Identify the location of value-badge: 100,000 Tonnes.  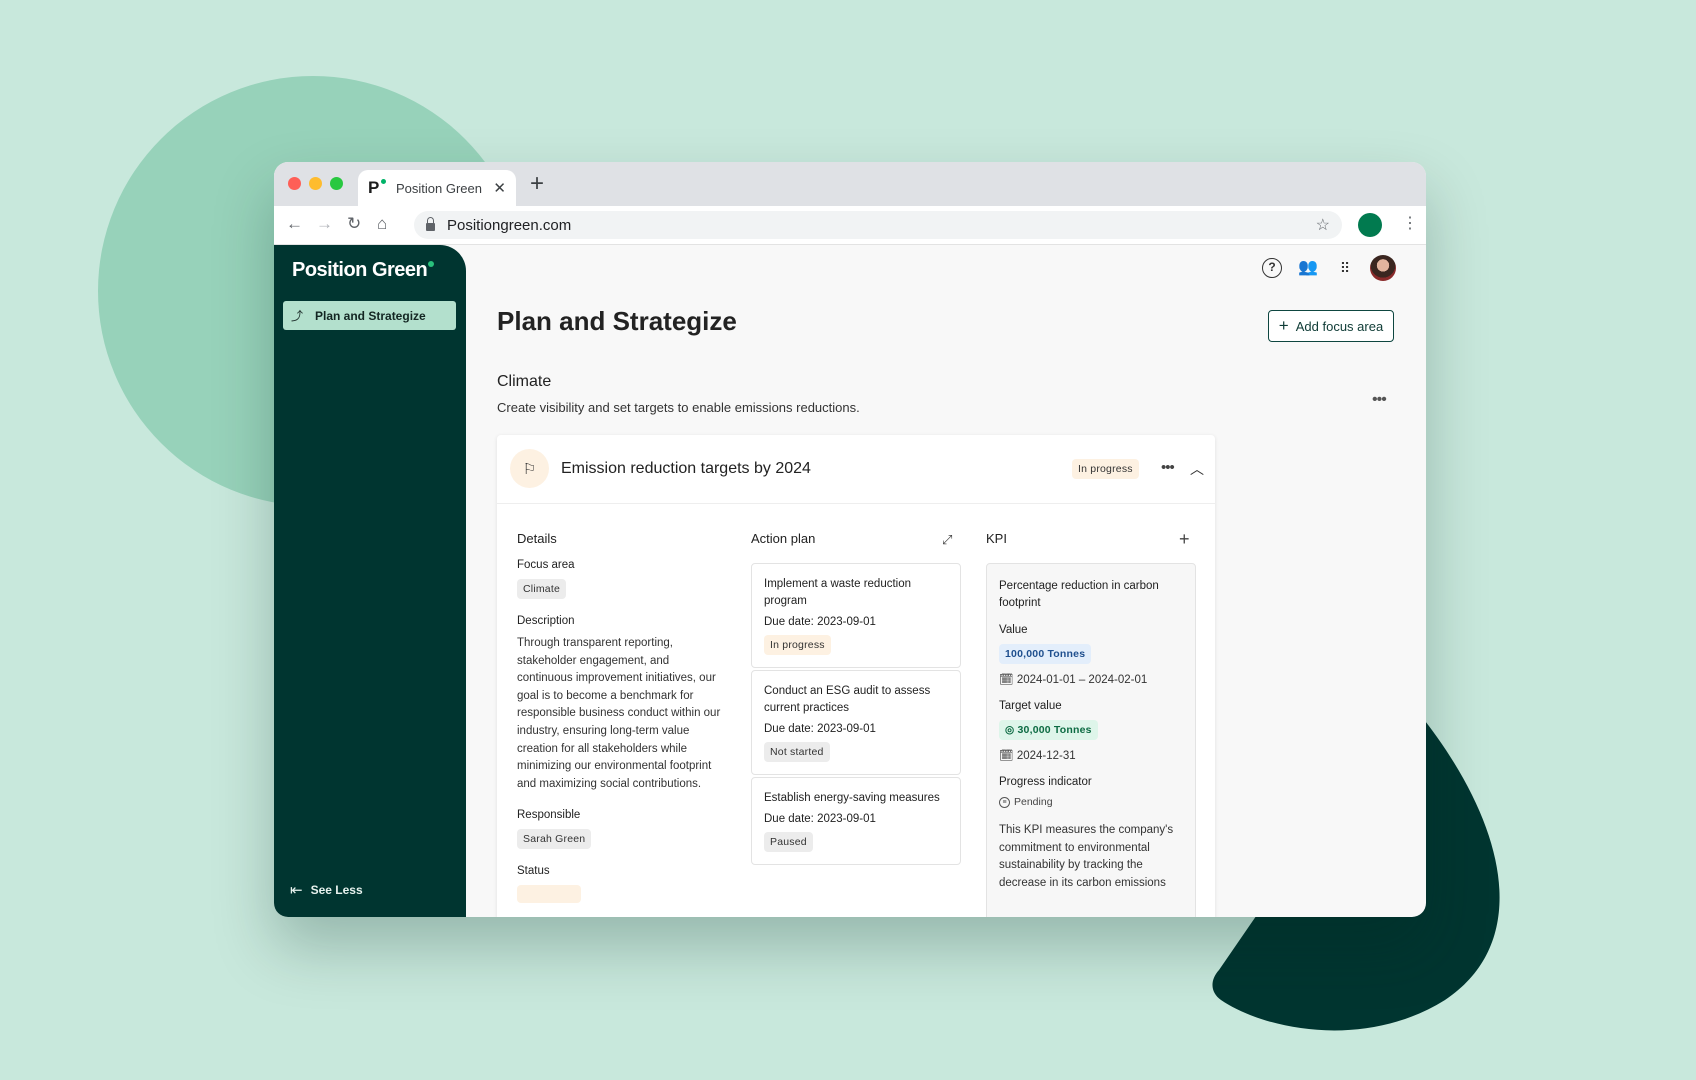
(1045, 654).